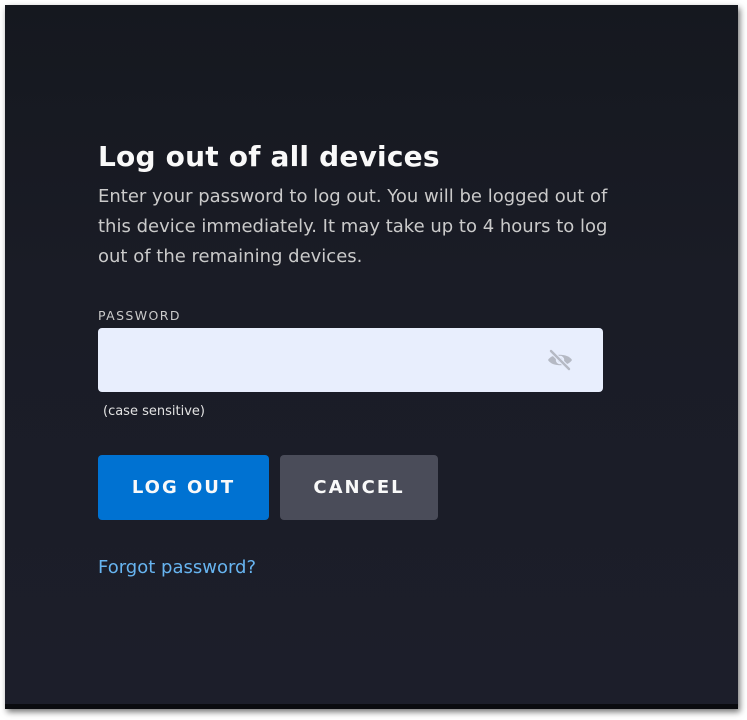  Describe the element at coordinates (318, 360) in the screenshot. I see `password-input` at that location.